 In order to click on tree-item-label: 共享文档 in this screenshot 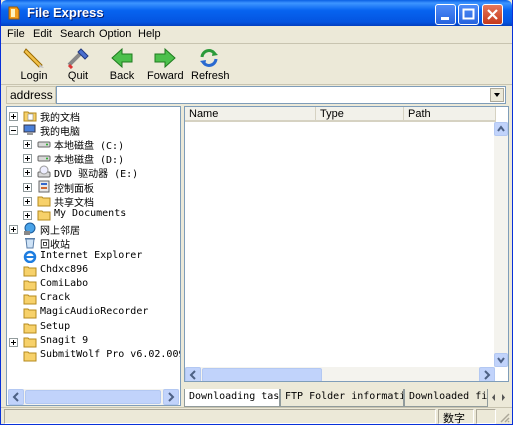, I will do `click(74, 203)`.